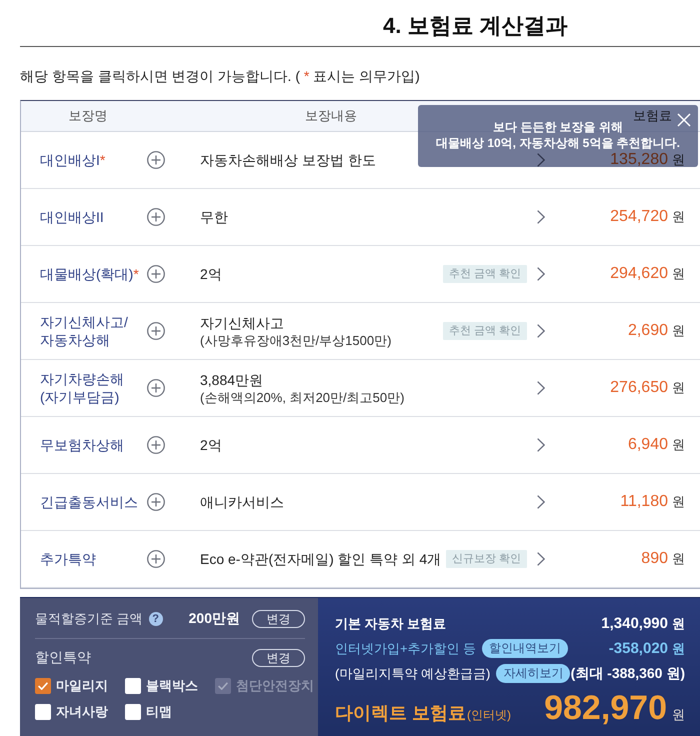 The height and width of the screenshot is (736, 700). What do you see at coordinates (242, 502) in the screenshot?
I see `coverage-text: 애니카서비스` at bounding box center [242, 502].